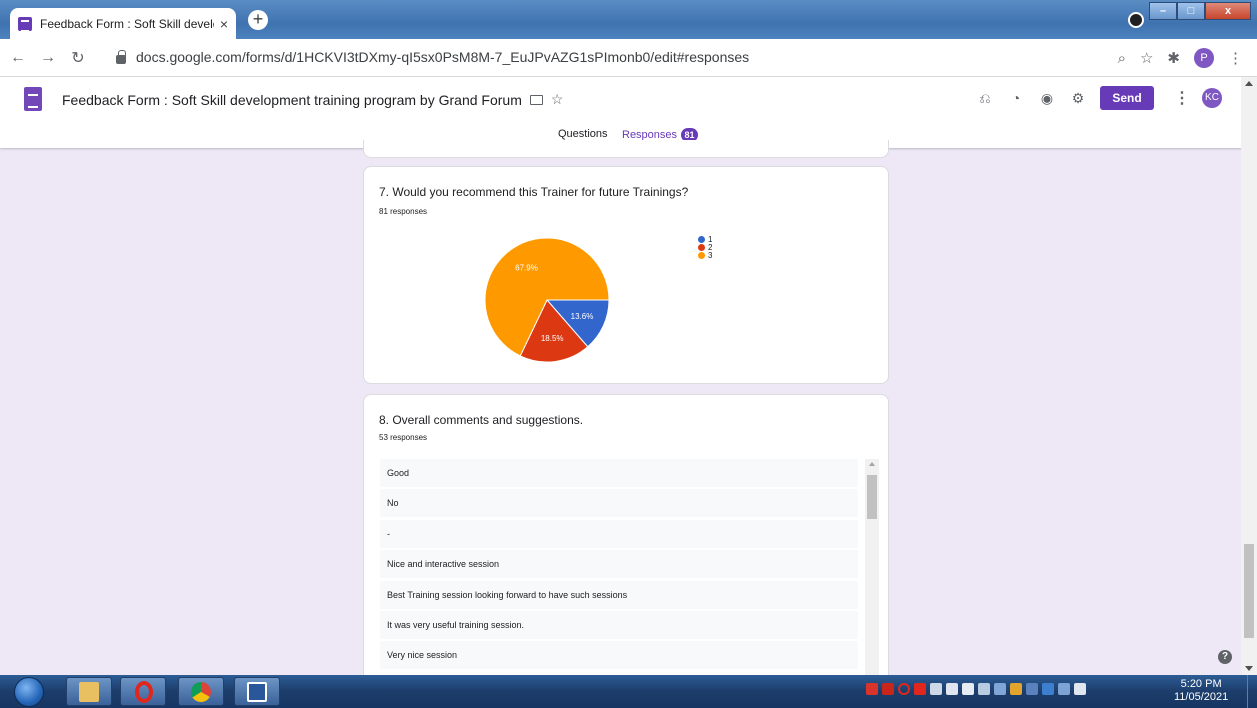 This screenshot has height=708, width=1257. What do you see at coordinates (705, 255) in the screenshot?
I see `legend-item-3: 3` at bounding box center [705, 255].